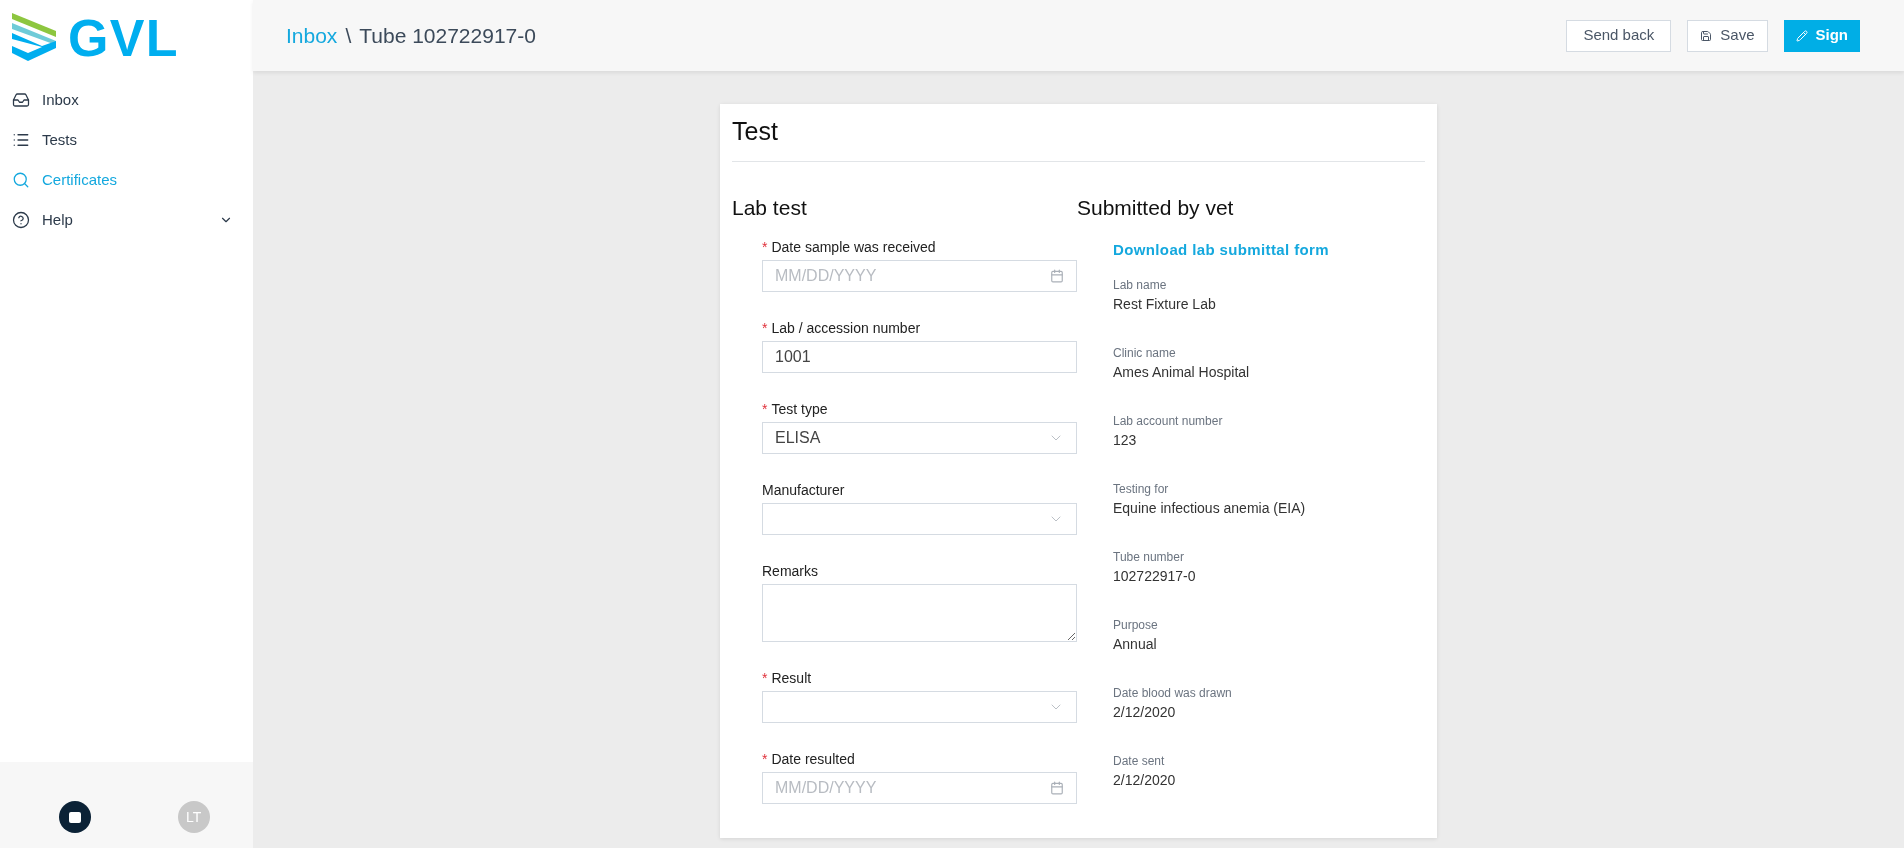  I want to click on save-button: Save, so click(1727, 35).